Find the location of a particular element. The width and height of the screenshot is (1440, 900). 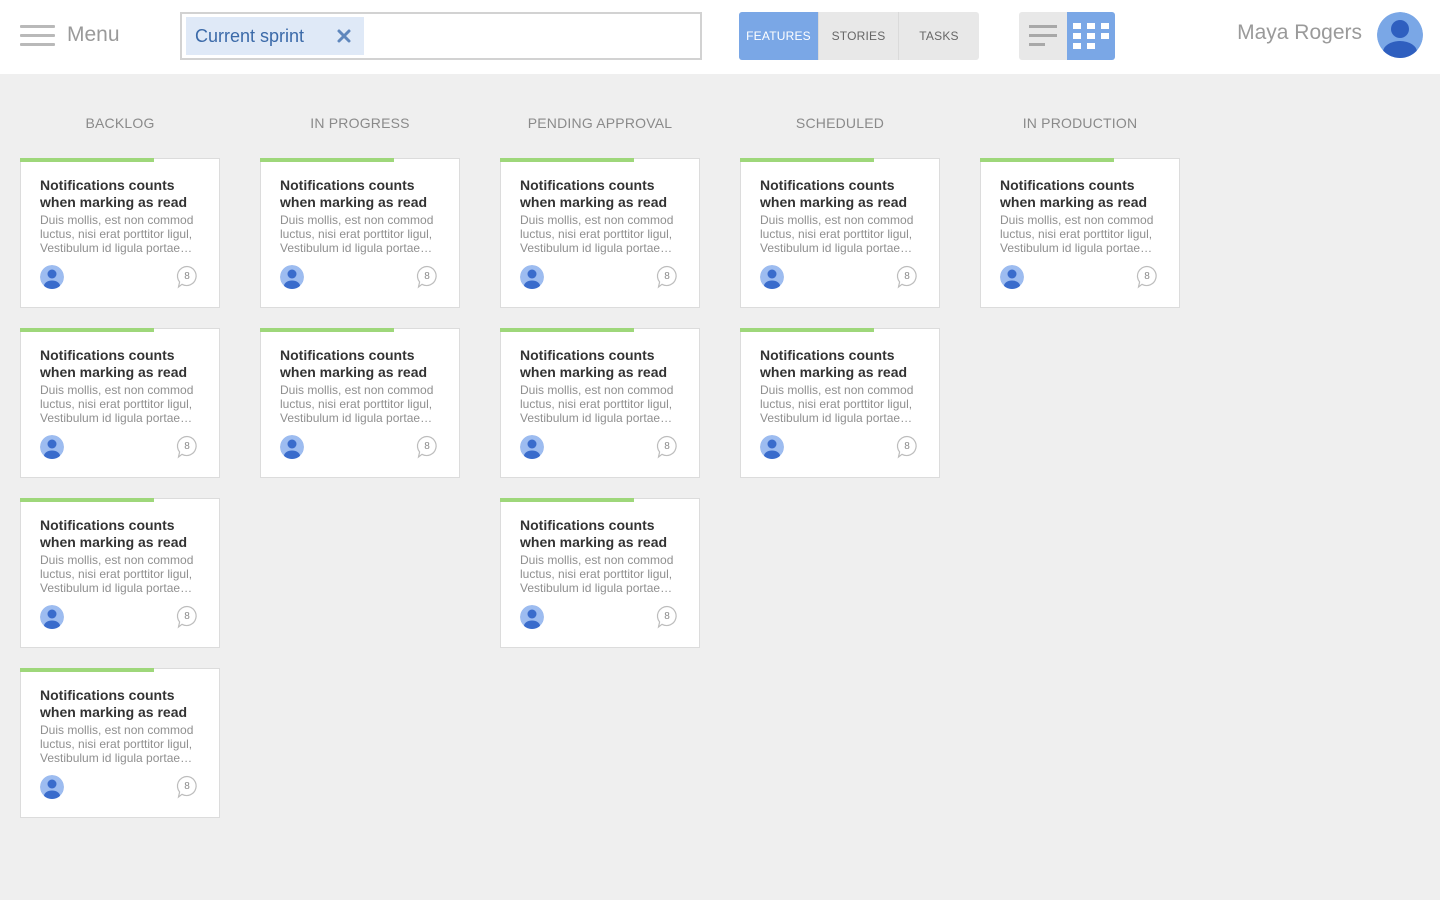

column-header: SCHEDULED is located at coordinates (840, 123).